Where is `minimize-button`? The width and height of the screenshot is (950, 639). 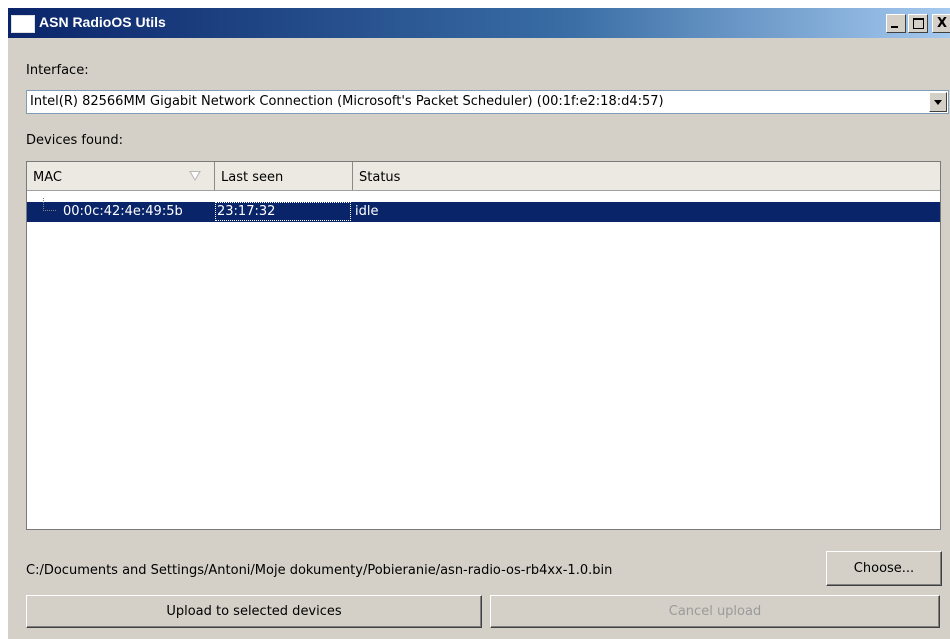 minimize-button is located at coordinates (896, 23).